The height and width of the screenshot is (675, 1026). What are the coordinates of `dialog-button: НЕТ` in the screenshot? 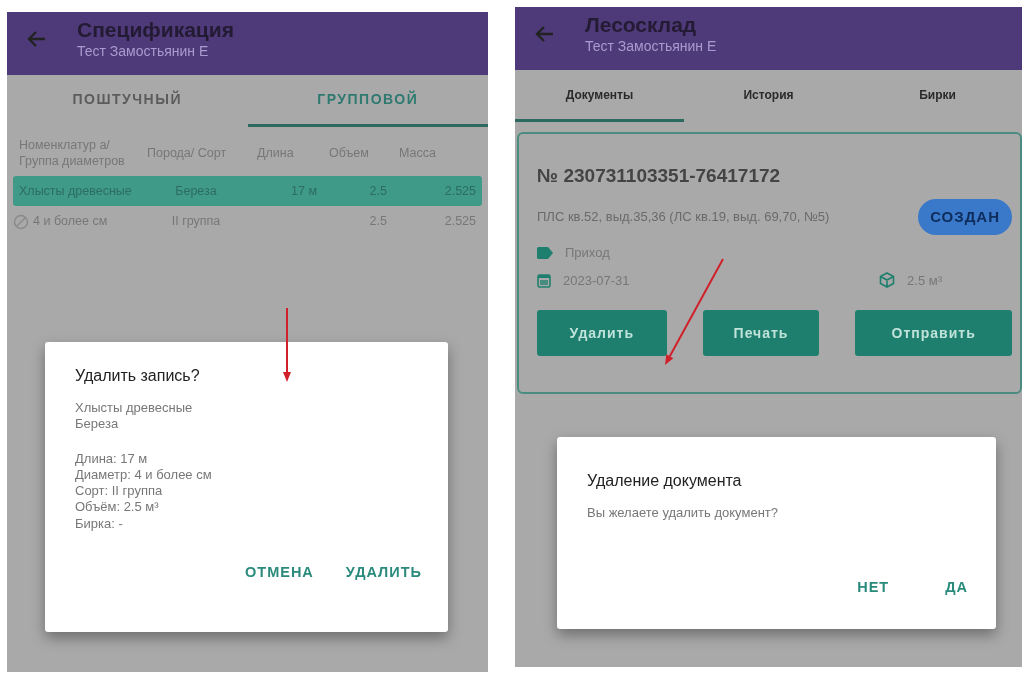 It's located at (873, 588).